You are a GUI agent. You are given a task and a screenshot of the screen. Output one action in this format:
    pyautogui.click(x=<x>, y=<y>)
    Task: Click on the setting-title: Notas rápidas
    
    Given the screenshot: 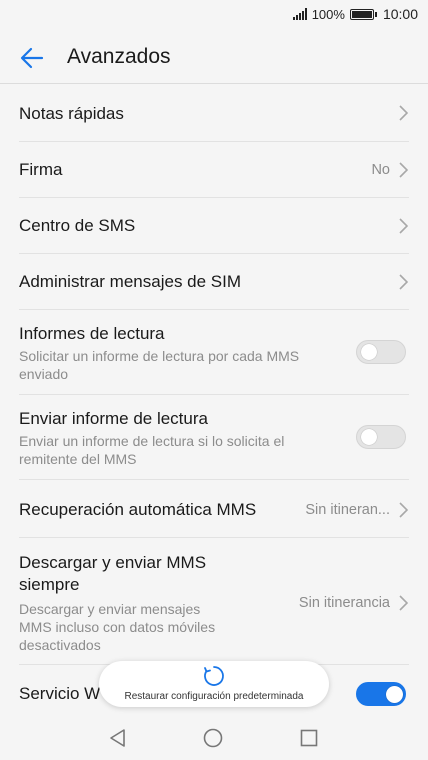 What is the action you would take?
    pyautogui.click(x=71, y=113)
    